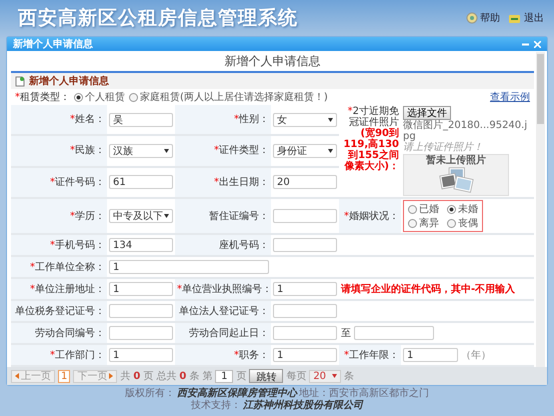 This screenshot has height=416, width=554. What do you see at coordinates (241, 182) in the screenshot?
I see `field-label: *出生日期：` at bounding box center [241, 182].